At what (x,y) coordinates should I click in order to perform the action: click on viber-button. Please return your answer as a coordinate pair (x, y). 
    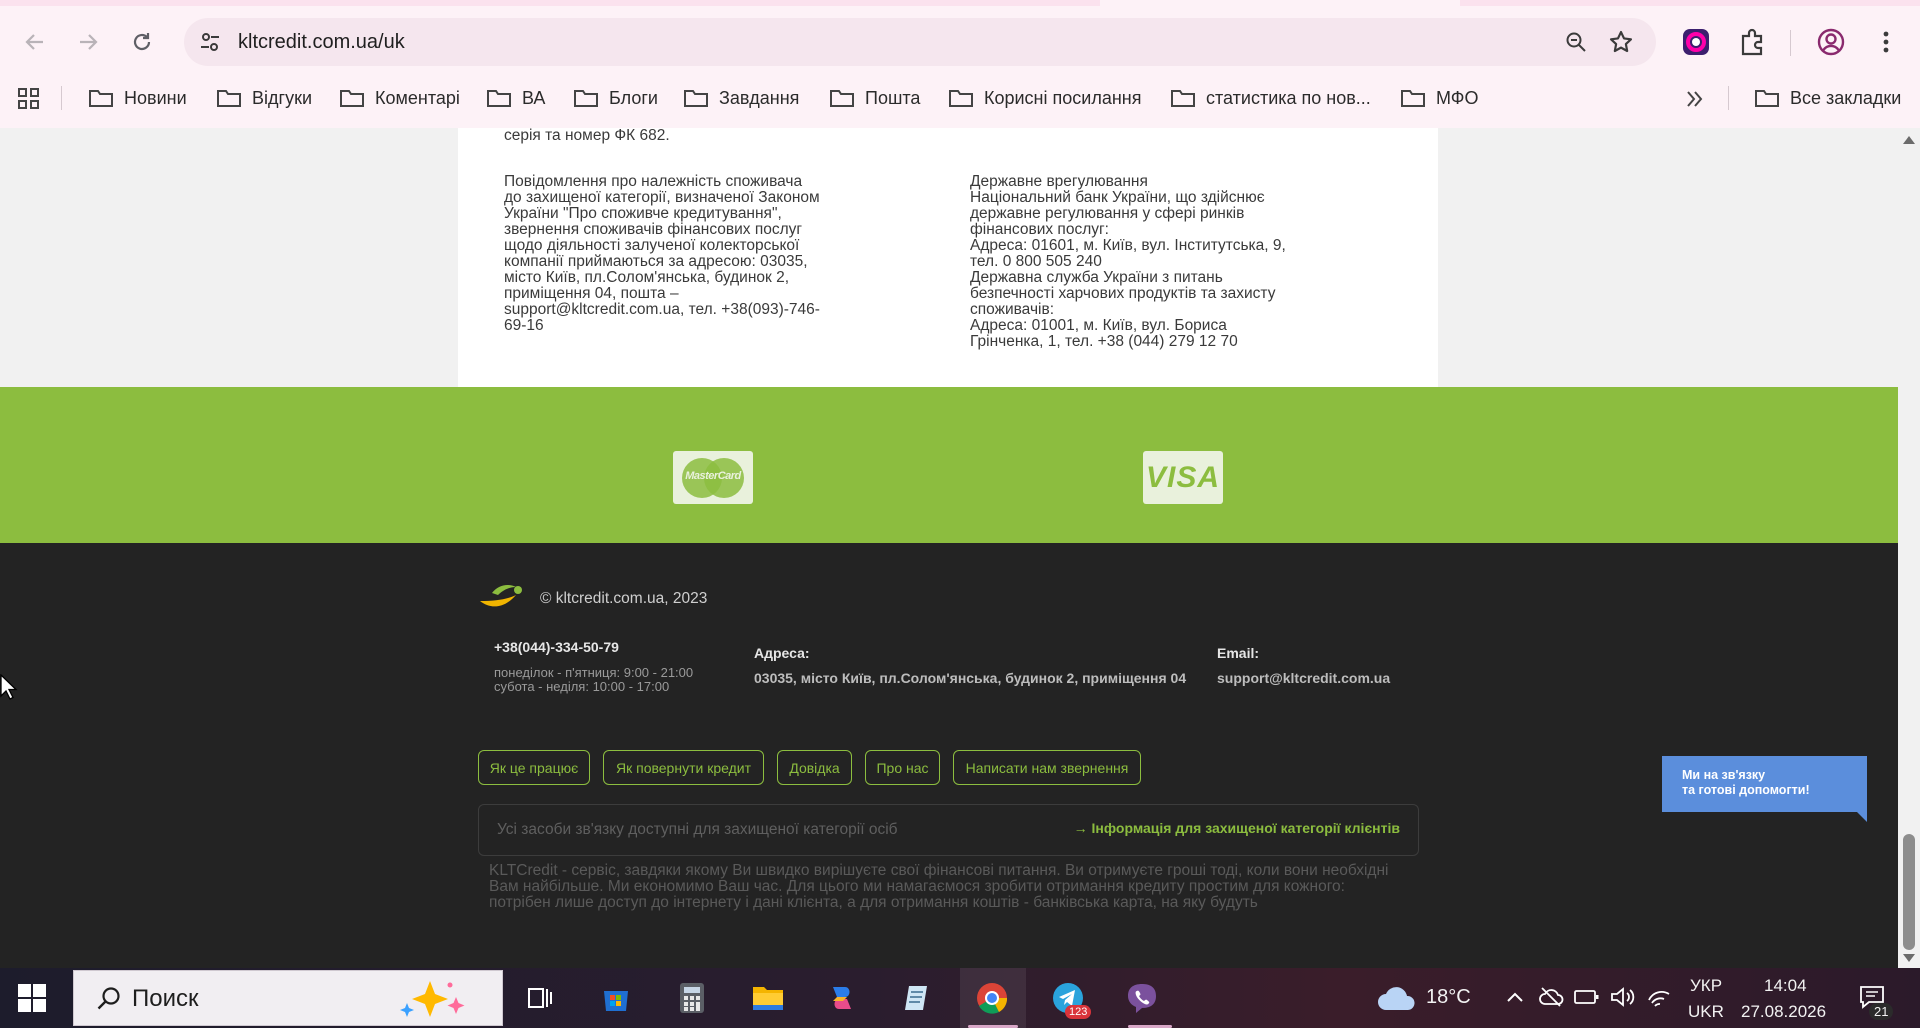
    Looking at the image, I should click on (1142, 998).